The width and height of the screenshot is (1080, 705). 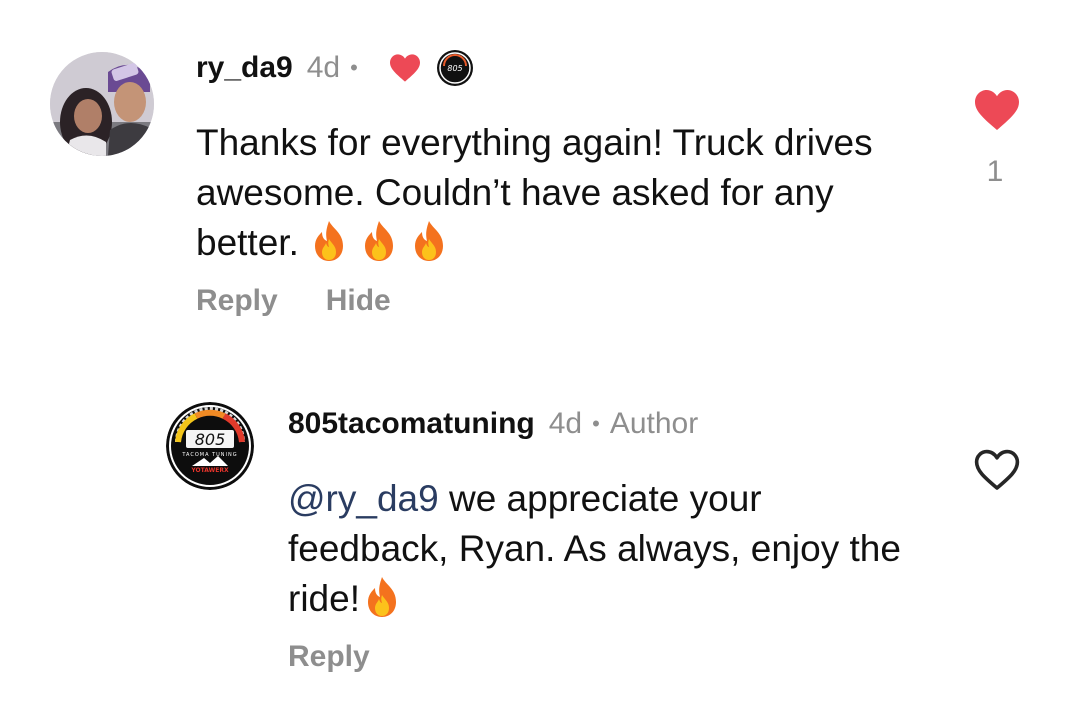 I want to click on svg-text: 805, so click(x=454, y=68).